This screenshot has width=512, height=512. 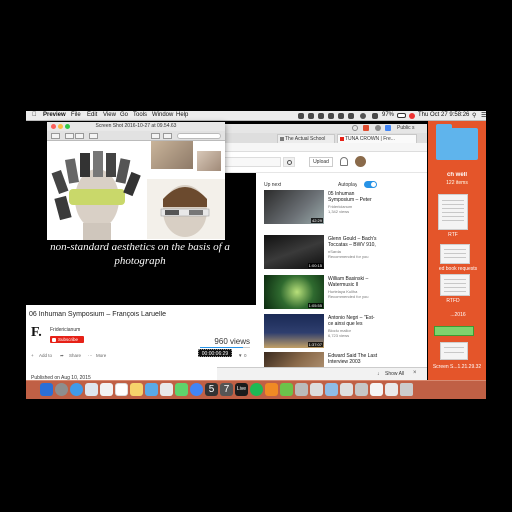 I want to click on file-label: Screen S...1.21.29.32, so click(x=457, y=367).